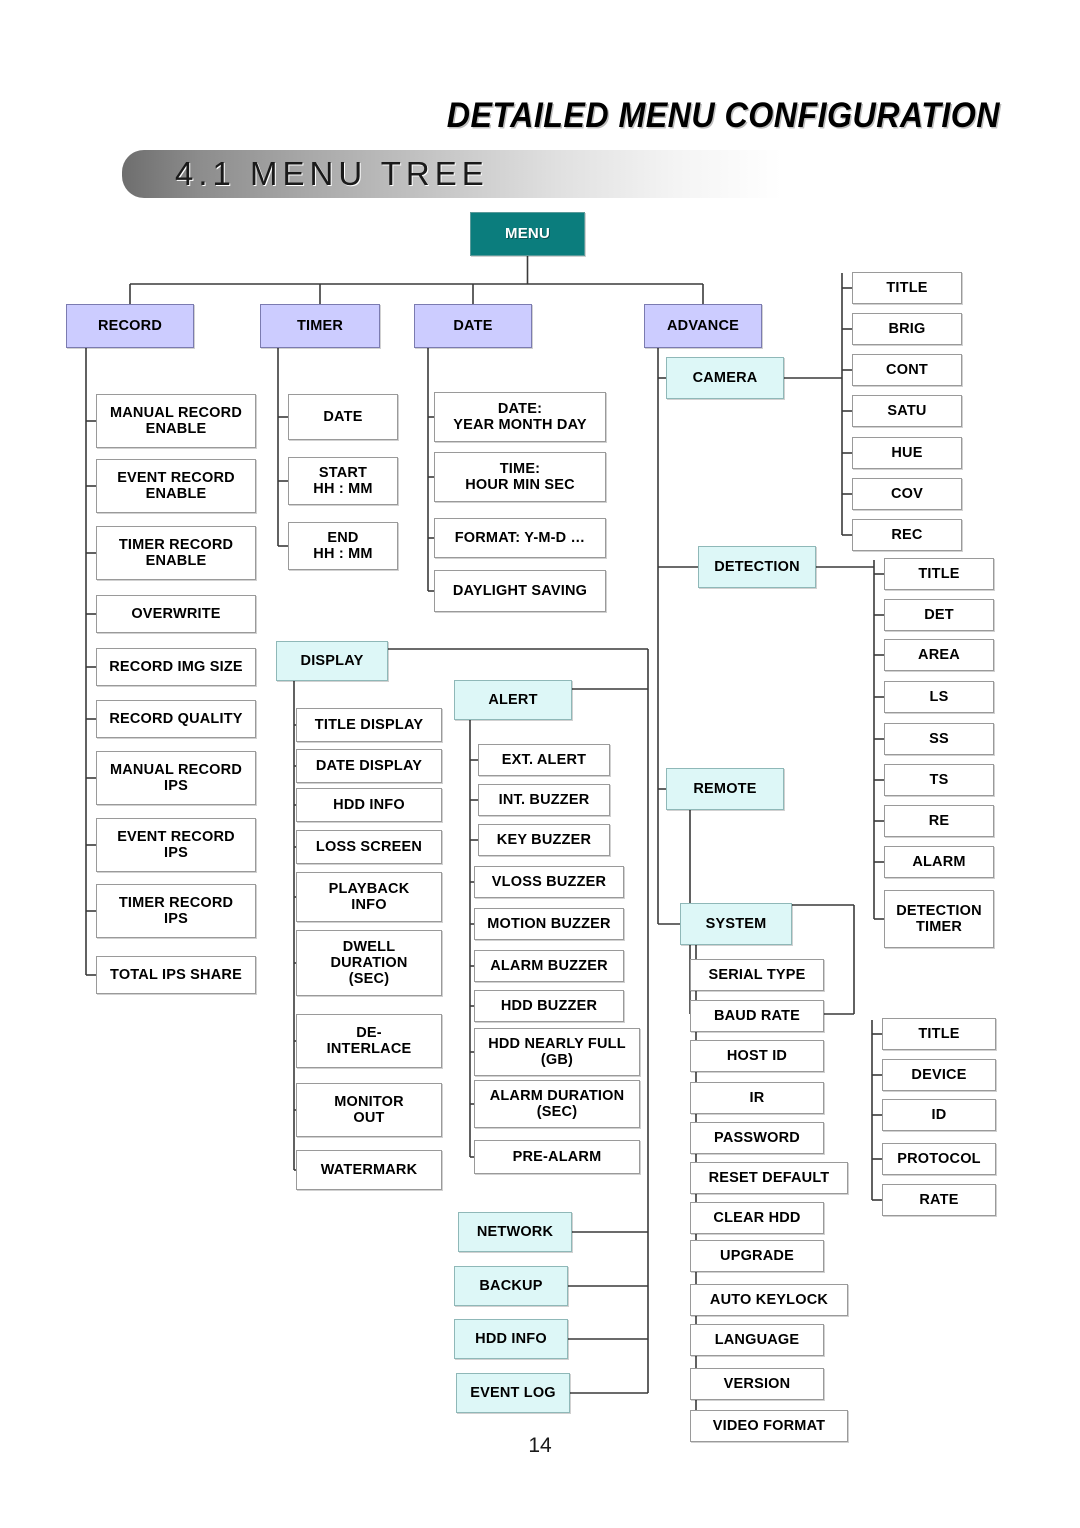  What do you see at coordinates (176, 845) in the screenshot?
I see `leaf-node-record-children-event-record-ips: EVENT RECORD IPS` at bounding box center [176, 845].